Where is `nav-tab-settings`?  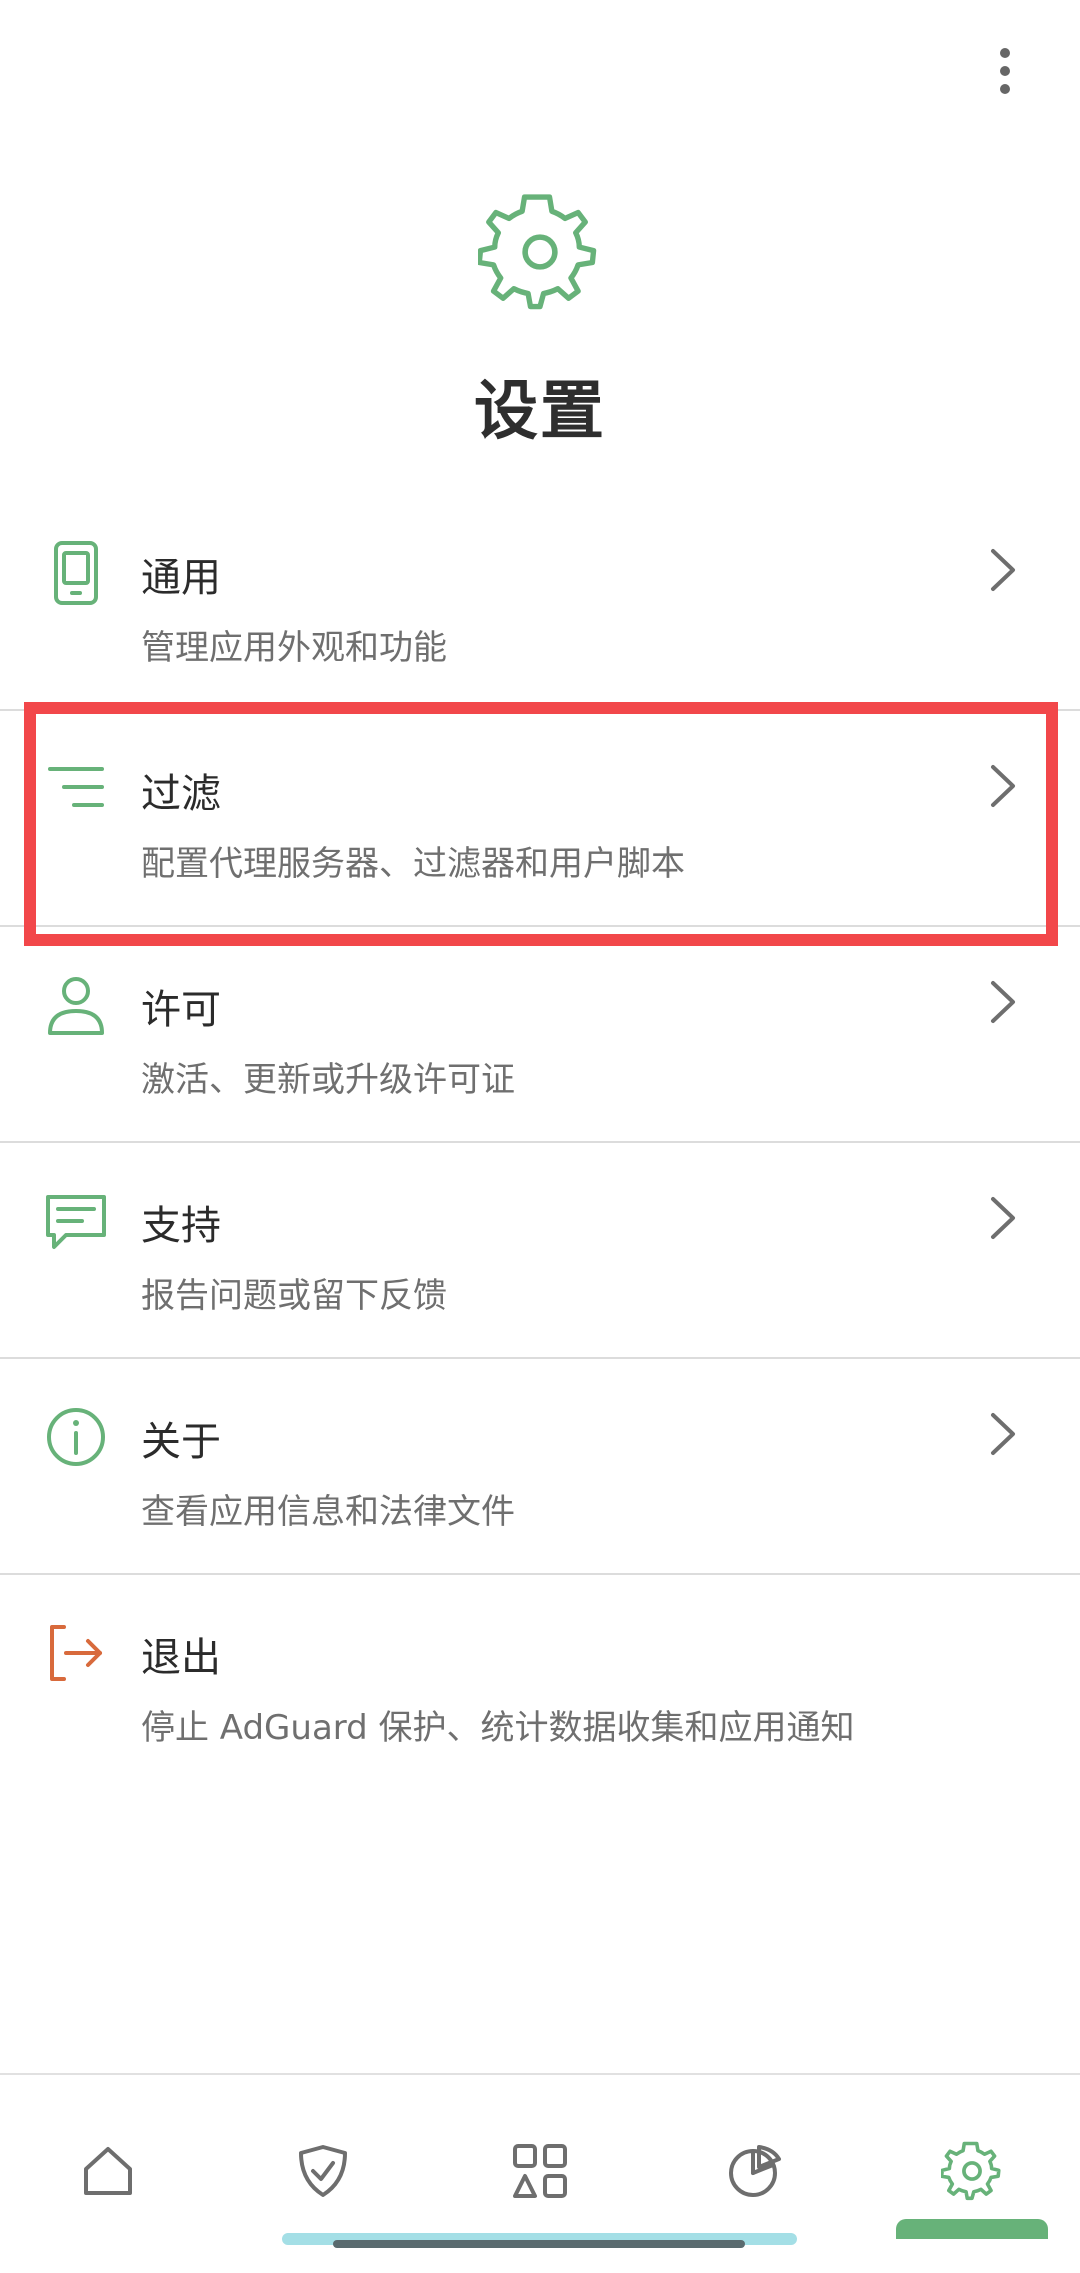
nav-tab-settings is located at coordinates (972, 2171).